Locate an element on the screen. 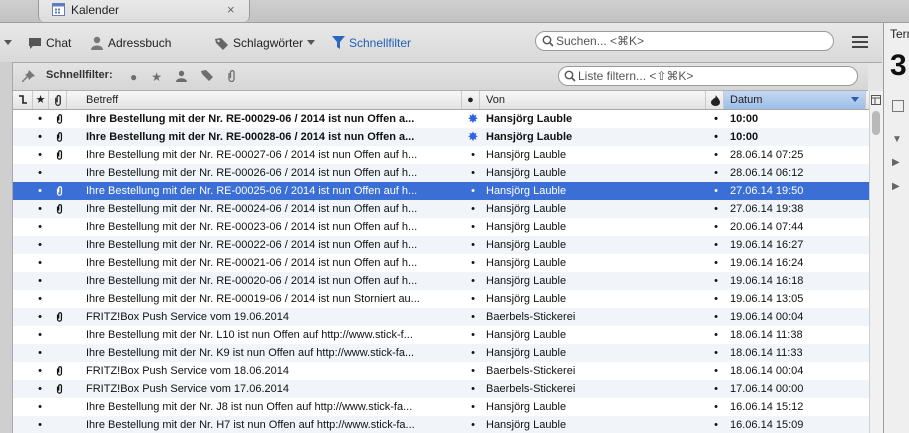  addressbook-button: Adressbuch is located at coordinates (130, 43).